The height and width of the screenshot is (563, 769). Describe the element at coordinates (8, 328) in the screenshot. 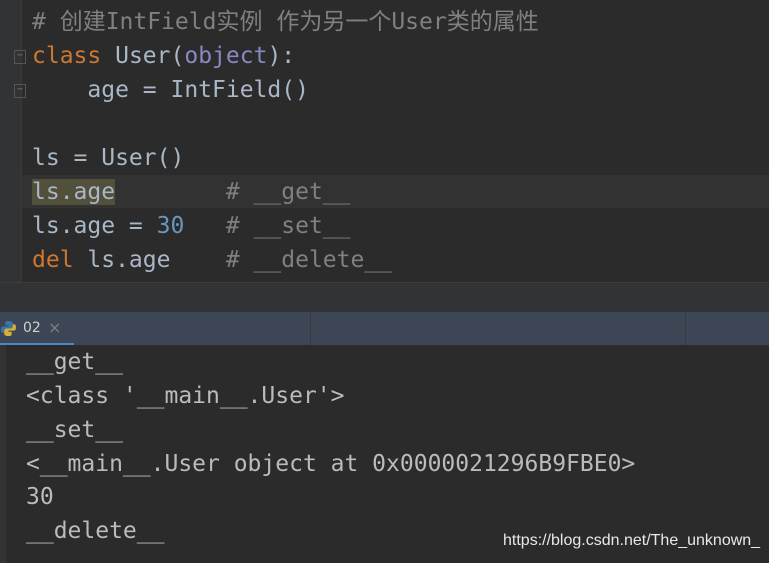

I see `python-icon` at that location.